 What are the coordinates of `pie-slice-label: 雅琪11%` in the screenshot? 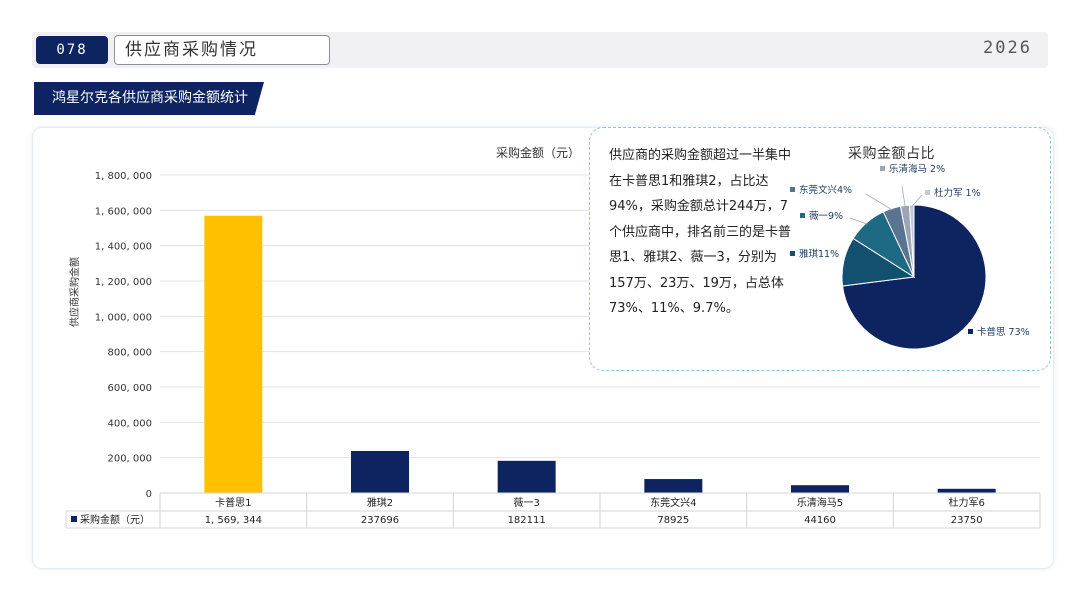 It's located at (819, 254).